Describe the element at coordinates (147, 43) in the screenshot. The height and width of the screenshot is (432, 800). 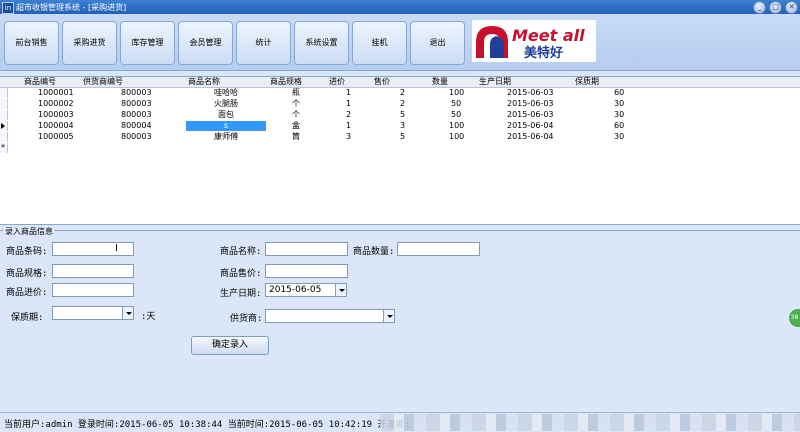
I see `inventory-button: 库存管理` at that location.